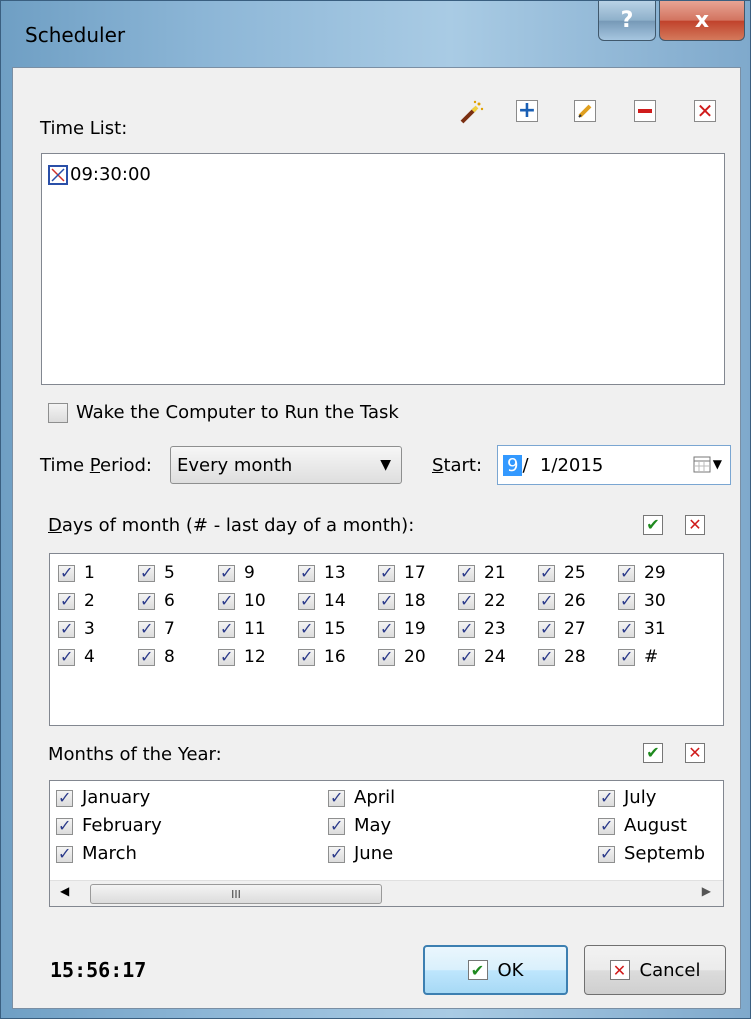  What do you see at coordinates (322, 657) in the screenshot?
I see `day-checkbox: 16` at bounding box center [322, 657].